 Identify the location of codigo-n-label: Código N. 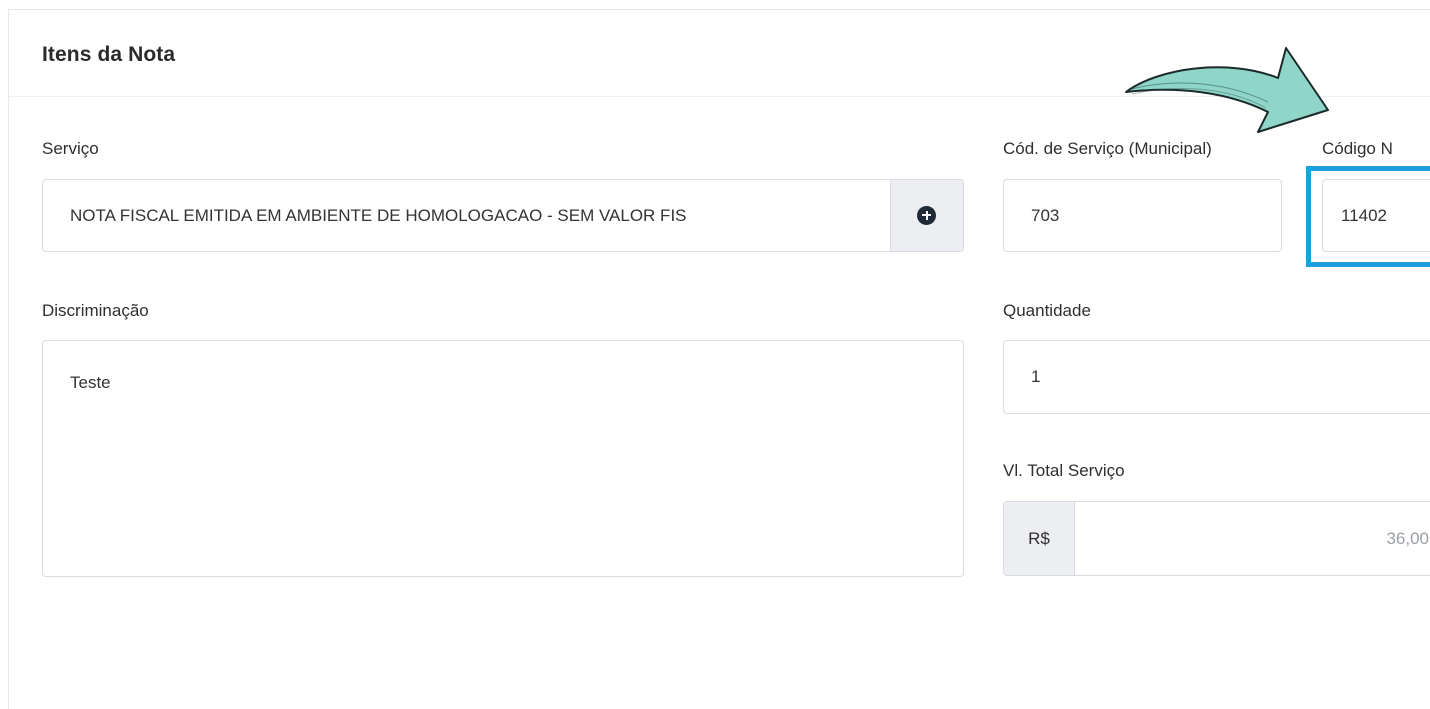
(1357, 148).